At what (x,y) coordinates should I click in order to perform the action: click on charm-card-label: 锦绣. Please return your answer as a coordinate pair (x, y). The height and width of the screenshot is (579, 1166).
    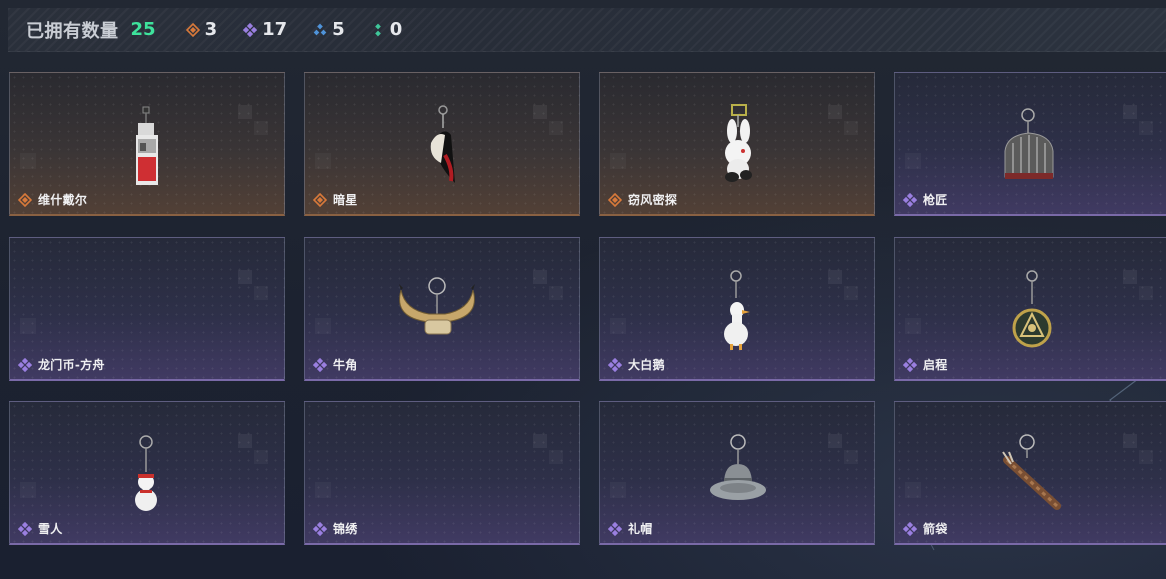
    Looking at the image, I should click on (335, 528).